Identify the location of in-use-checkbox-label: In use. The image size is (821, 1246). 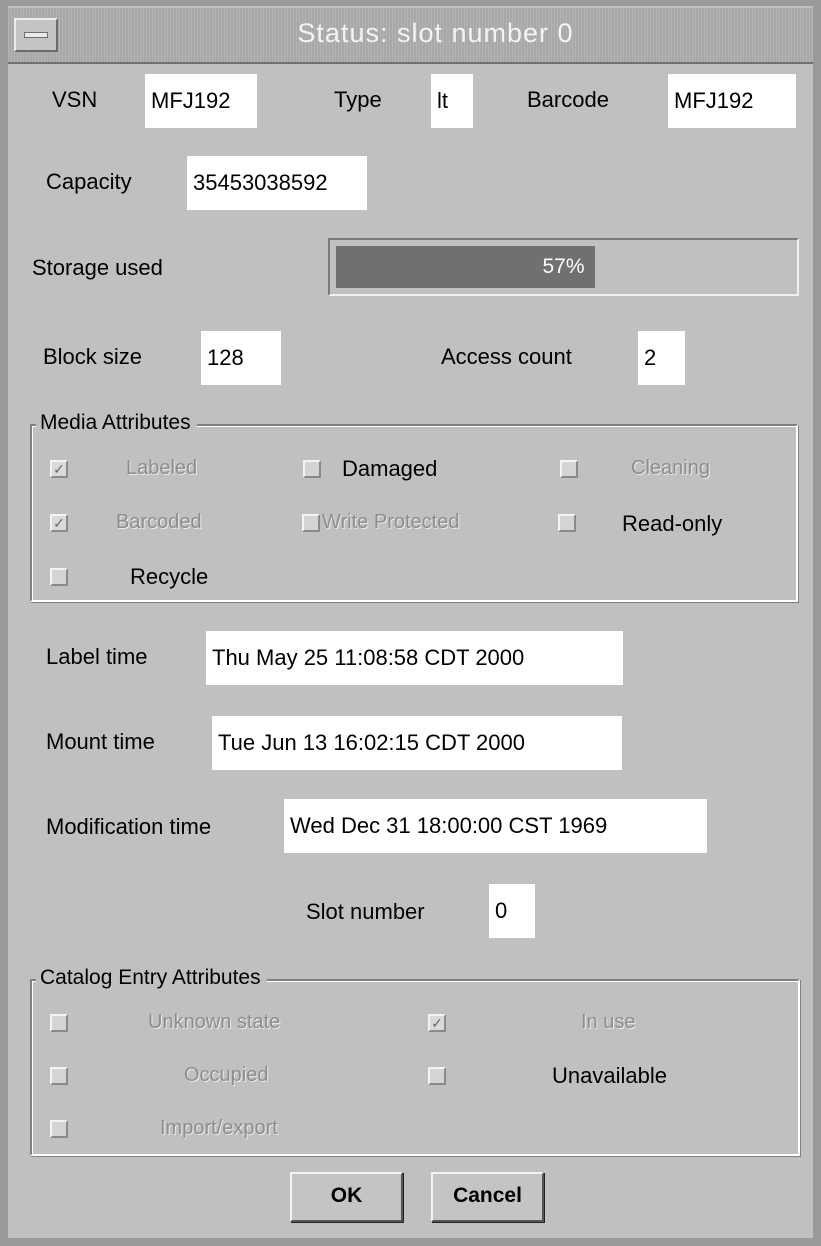
(608, 1022).